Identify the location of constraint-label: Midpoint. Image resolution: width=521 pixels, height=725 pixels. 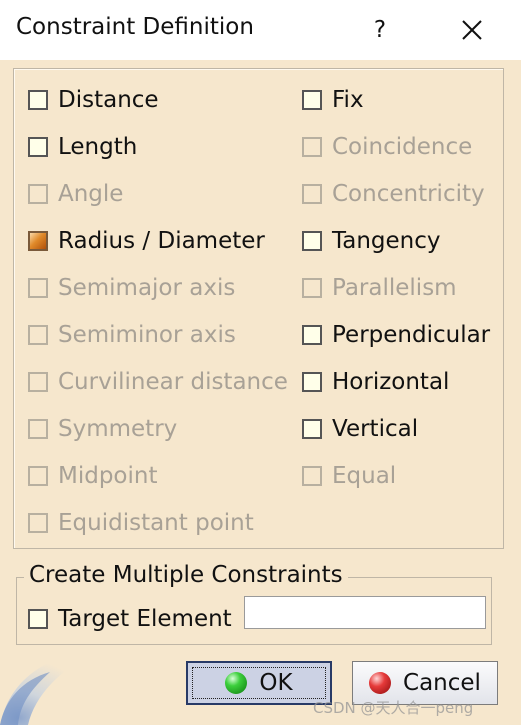
(108, 476).